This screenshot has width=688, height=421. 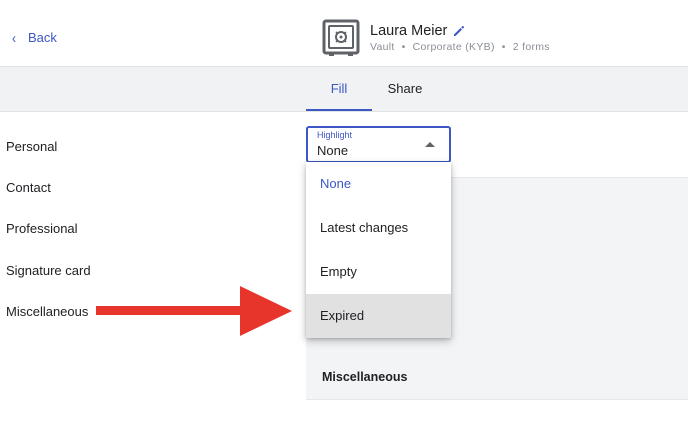 I want to click on tab-fill: Fill, so click(x=339, y=89).